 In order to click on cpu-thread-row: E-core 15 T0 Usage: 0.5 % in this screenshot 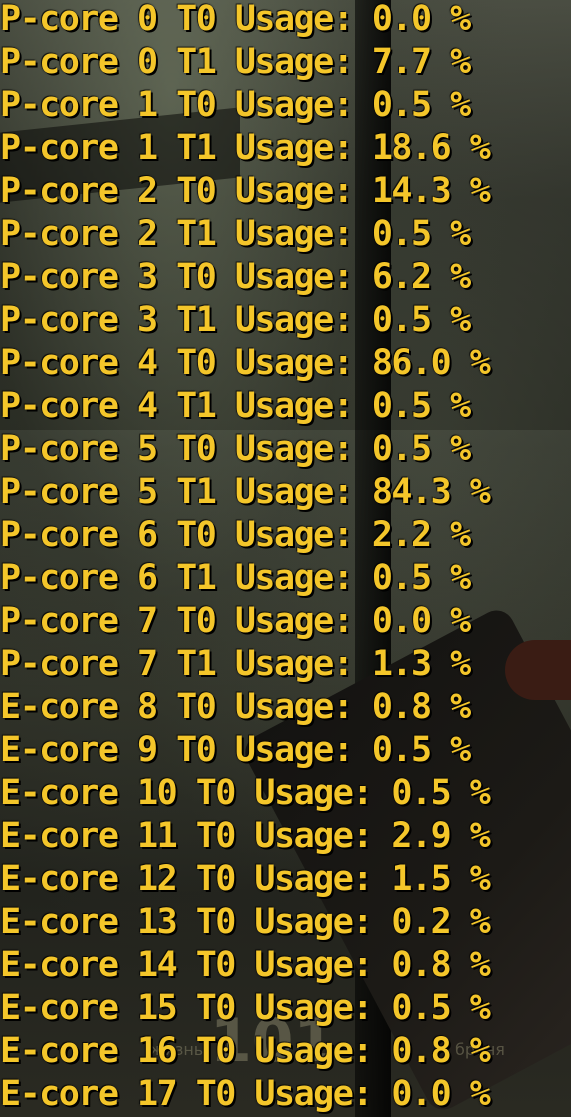, I will do `click(245, 1008)`.